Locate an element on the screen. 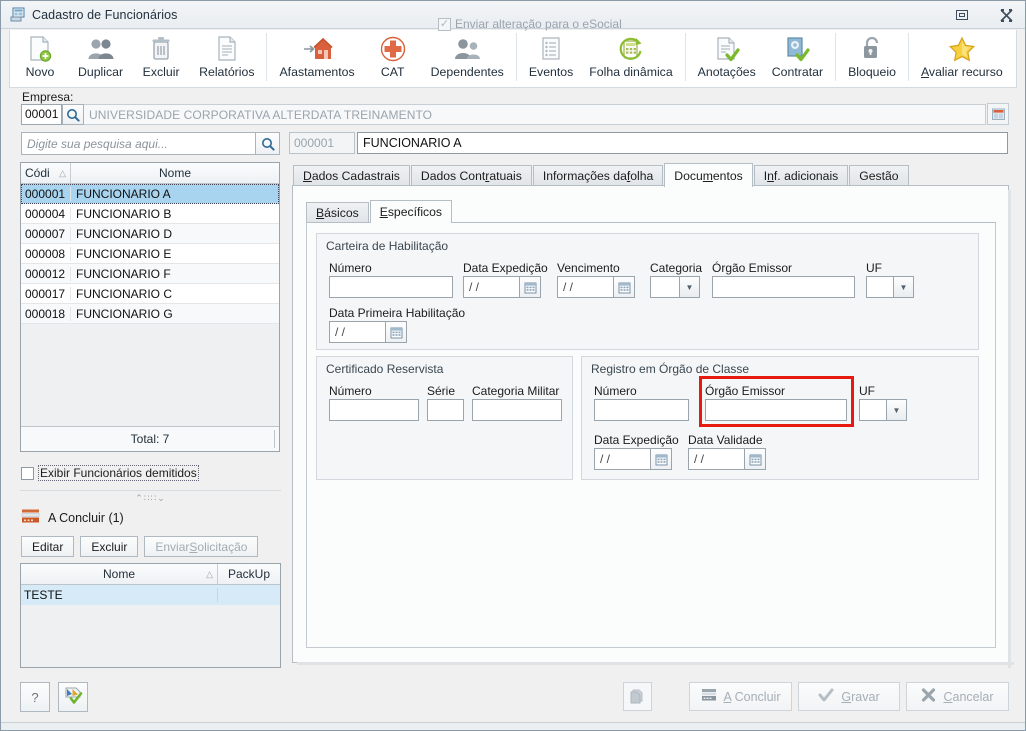 This screenshot has height=731, width=1026. restore-button is located at coordinates (962, 15).